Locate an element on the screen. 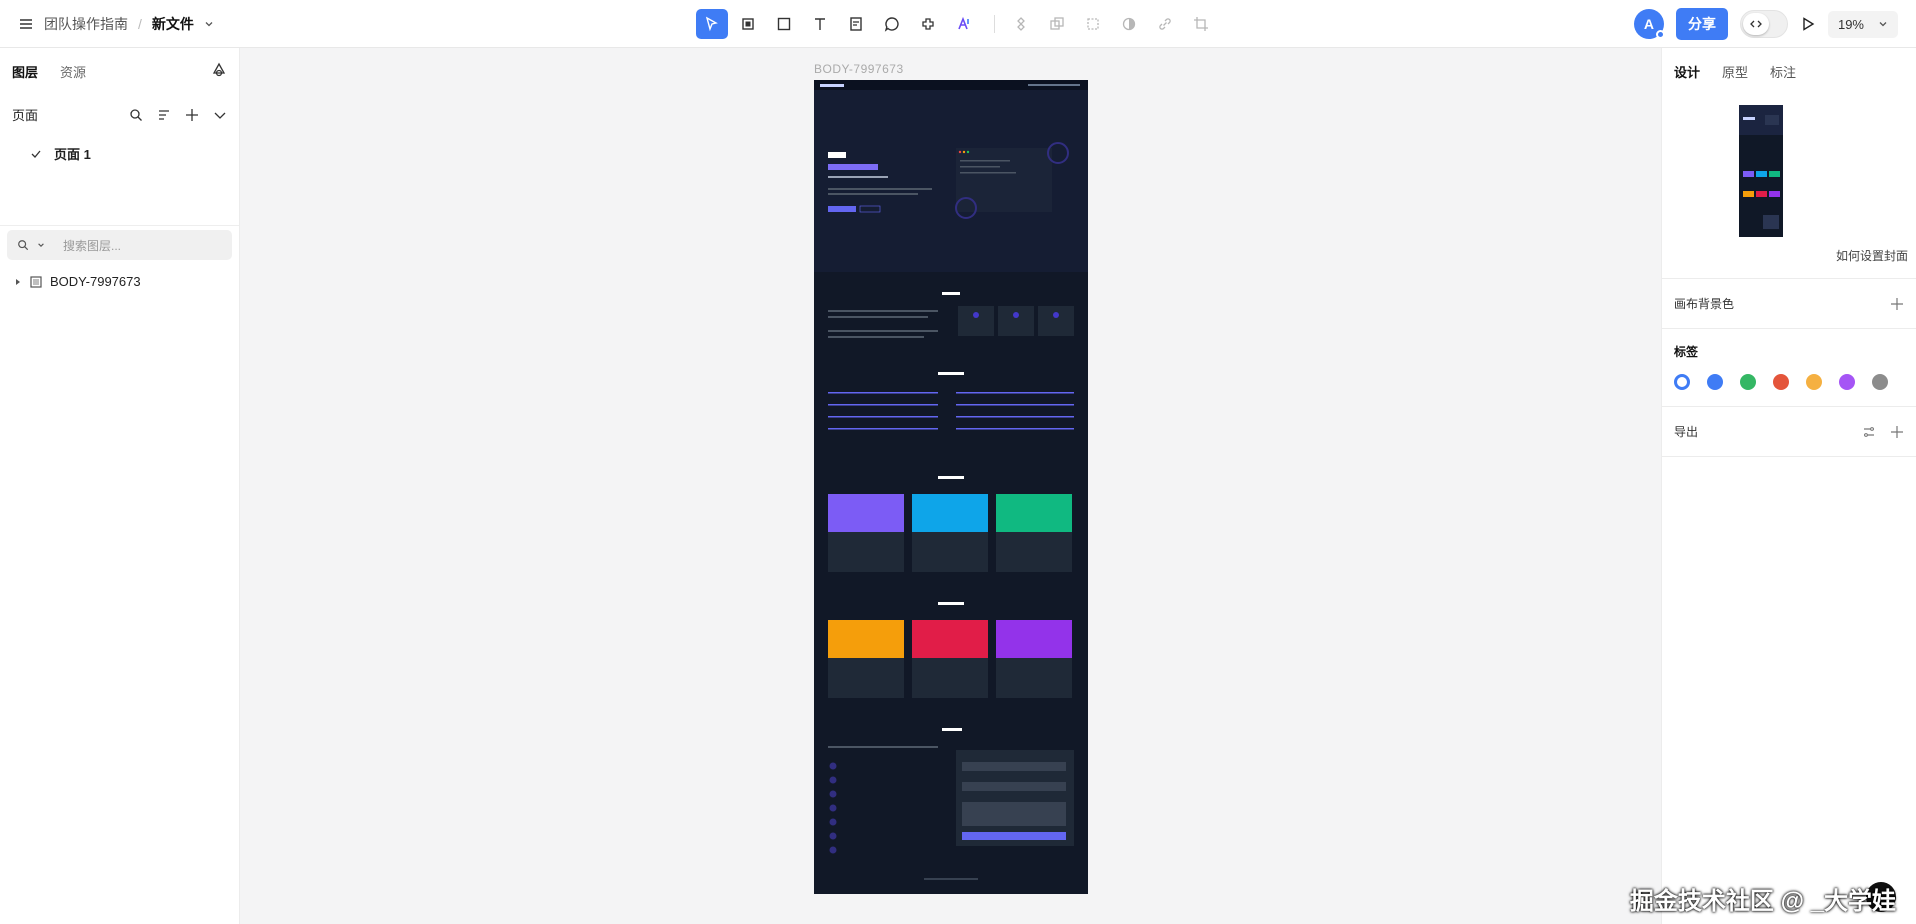 The image size is (1916, 924). layer-item: BODY-7997673 is located at coordinates (119, 281).